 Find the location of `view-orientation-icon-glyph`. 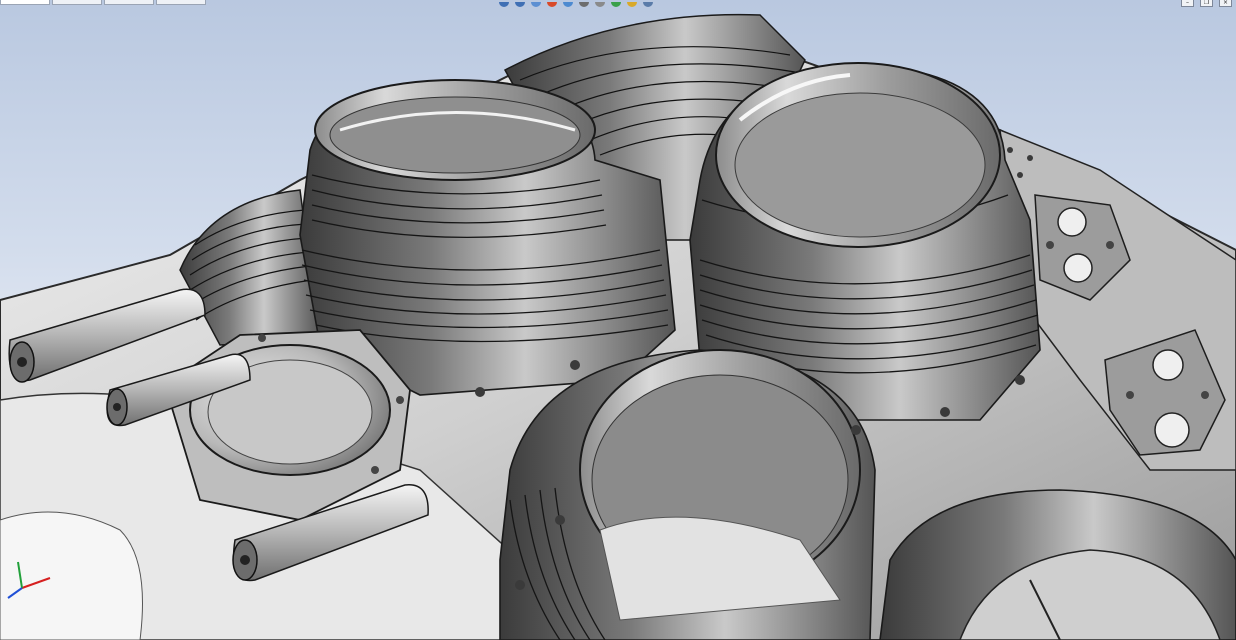

view-orientation-icon-glyph is located at coordinates (568, 4).